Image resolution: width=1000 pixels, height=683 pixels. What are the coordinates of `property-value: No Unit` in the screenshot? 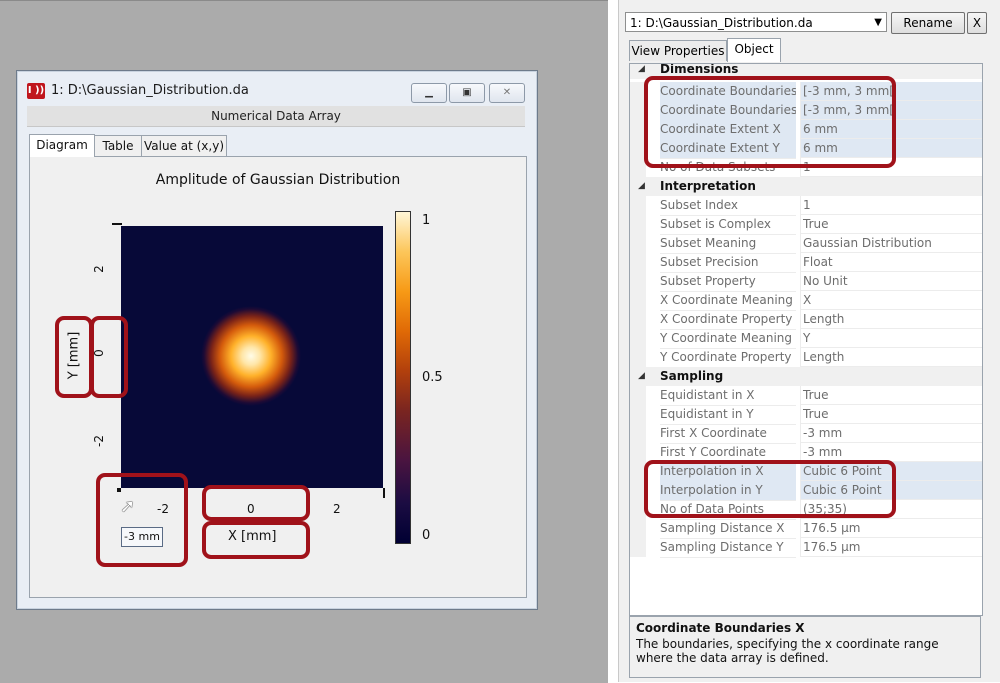 It's located at (891, 281).